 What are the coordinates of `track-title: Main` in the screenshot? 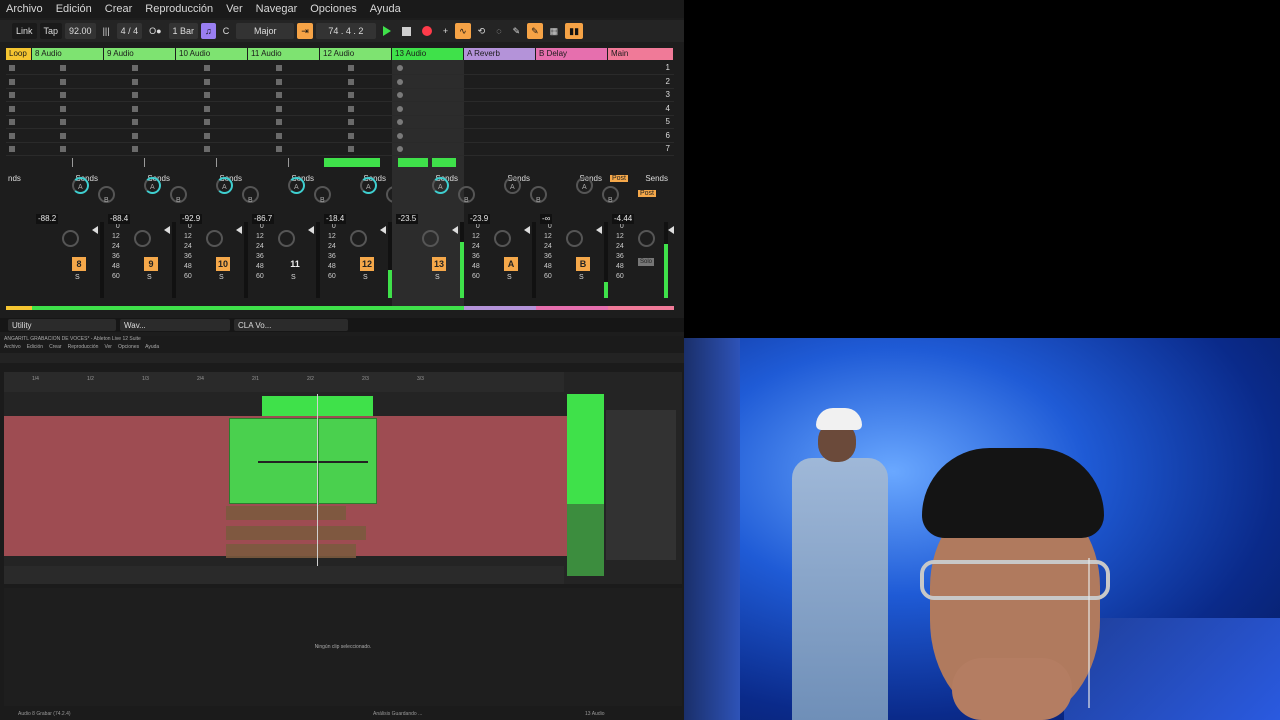 It's located at (641, 54).